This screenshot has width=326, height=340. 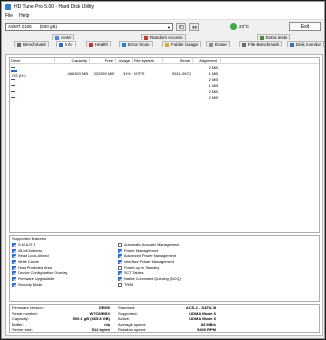 I want to click on feature-trim: TRIM, so click(x=193, y=285).